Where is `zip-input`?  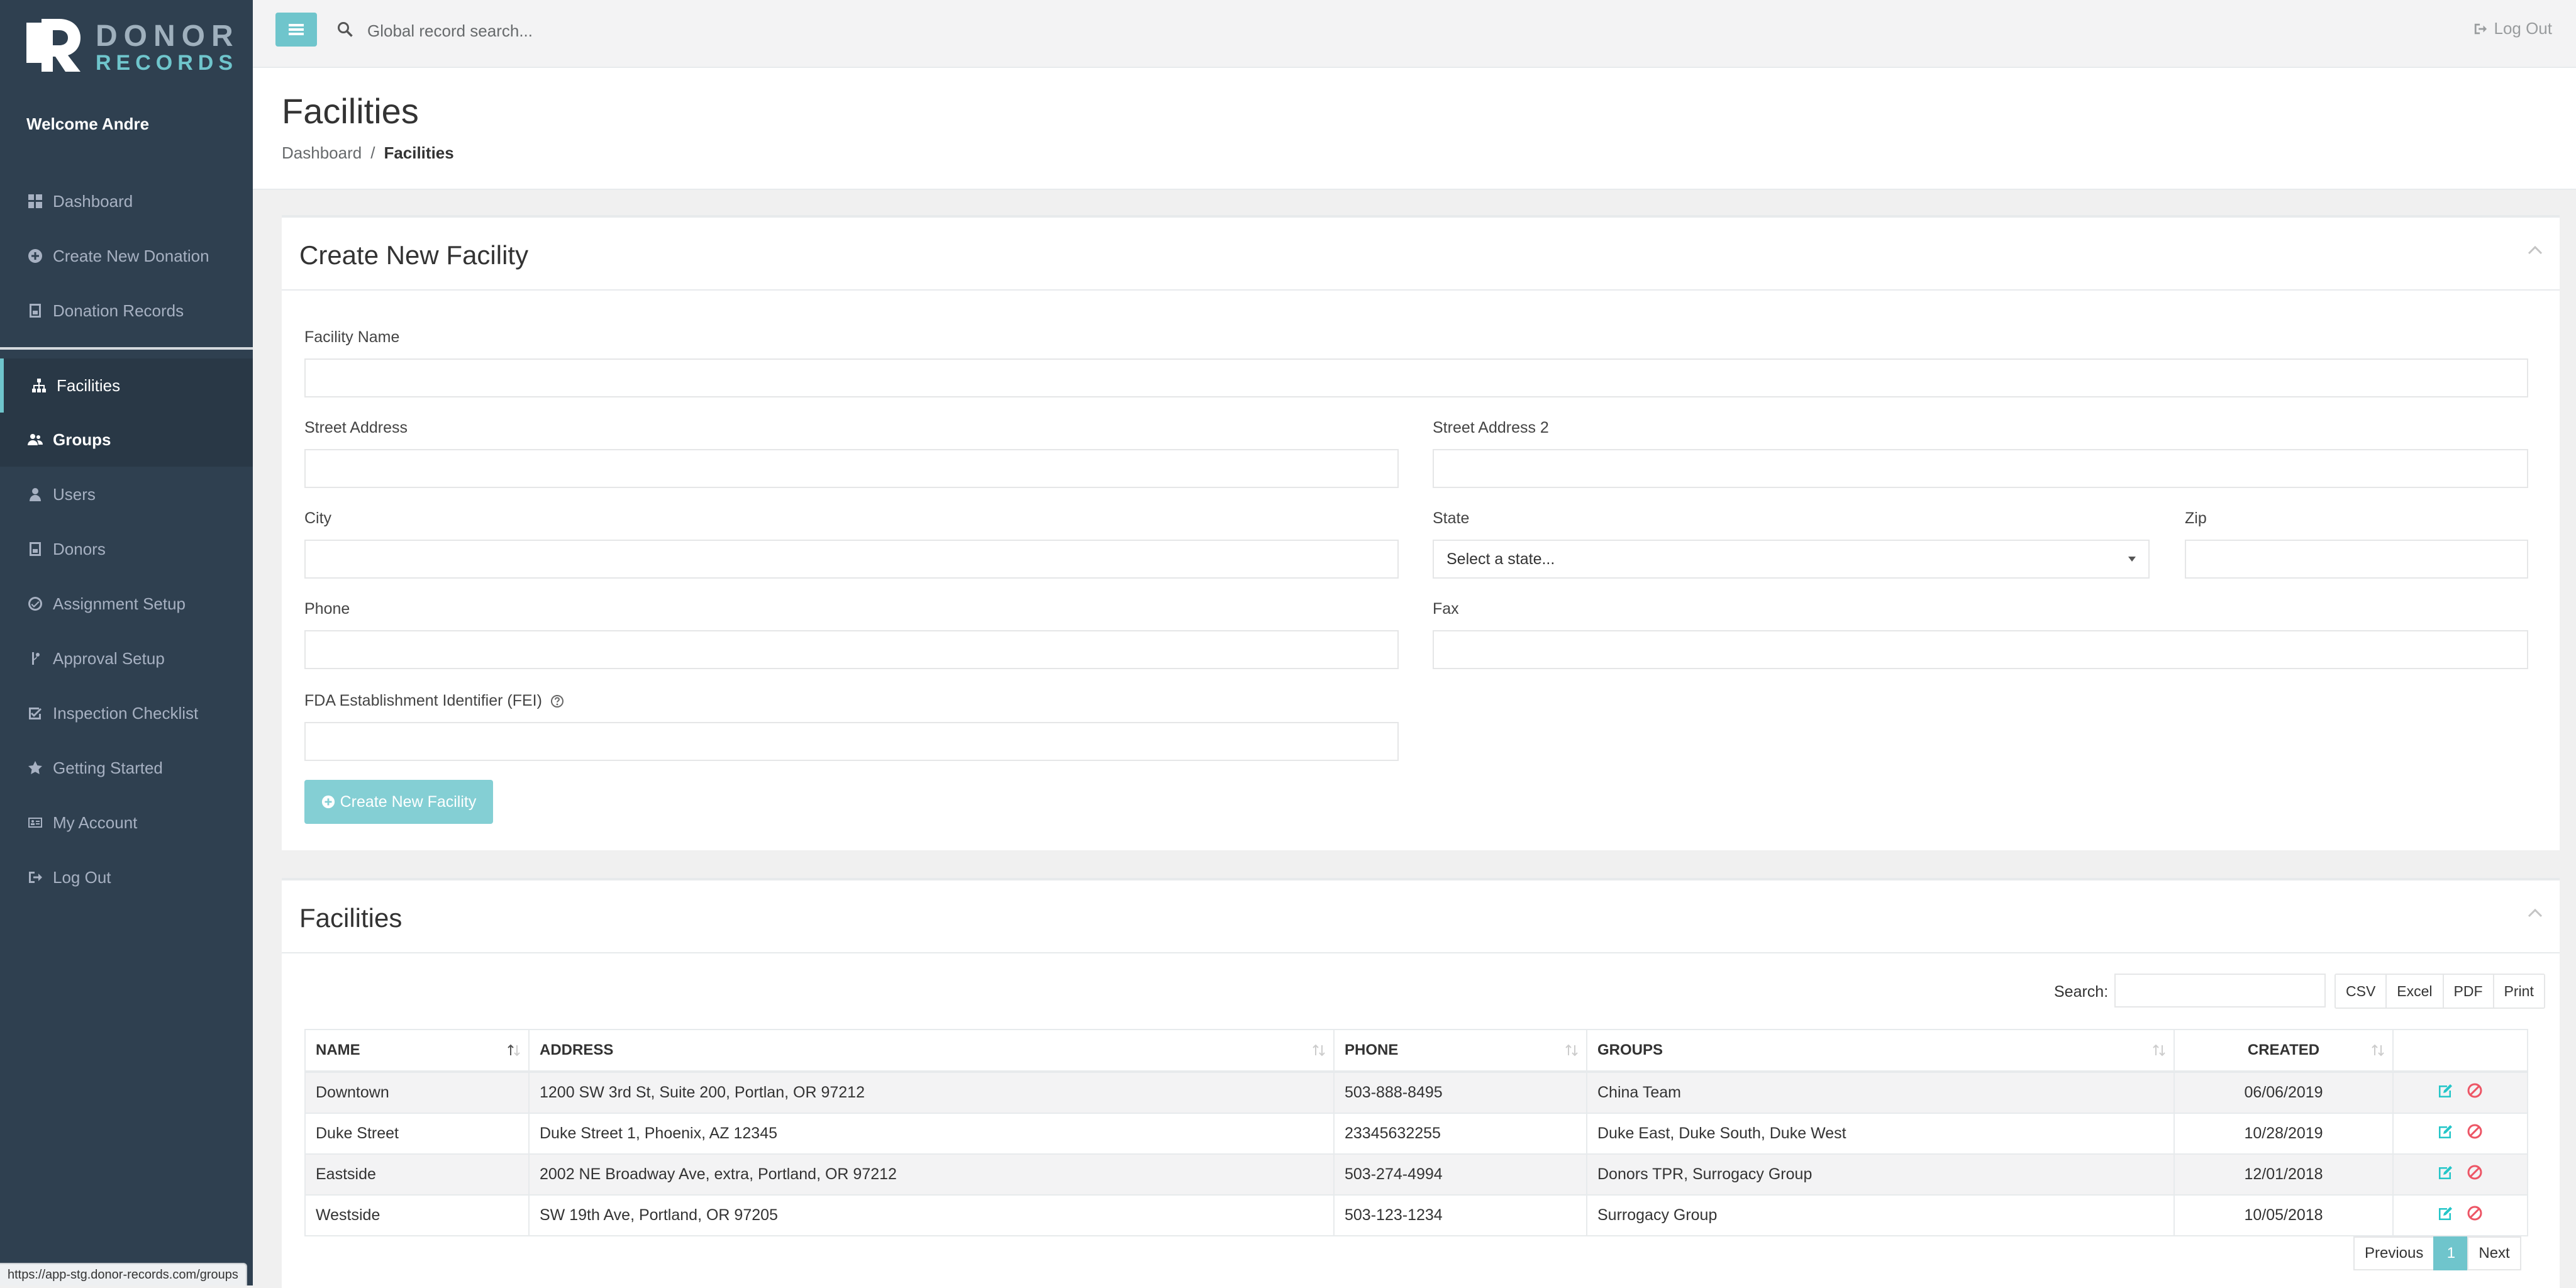
zip-input is located at coordinates (2356, 559).